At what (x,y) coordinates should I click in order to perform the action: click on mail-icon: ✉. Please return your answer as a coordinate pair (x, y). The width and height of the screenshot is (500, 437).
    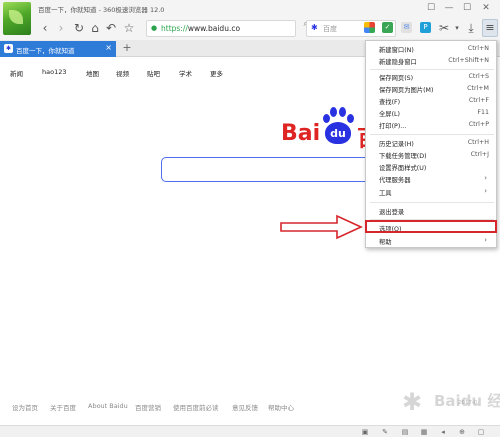
    Looking at the image, I should click on (406, 27).